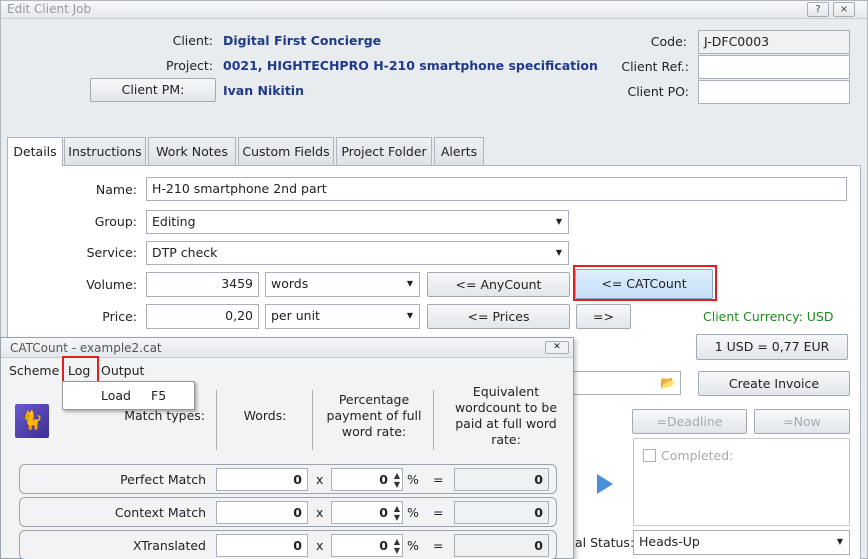 The width and height of the screenshot is (868, 559). Describe the element at coordinates (49, 9) in the screenshot. I see `window-title: Edit Client Job` at that location.